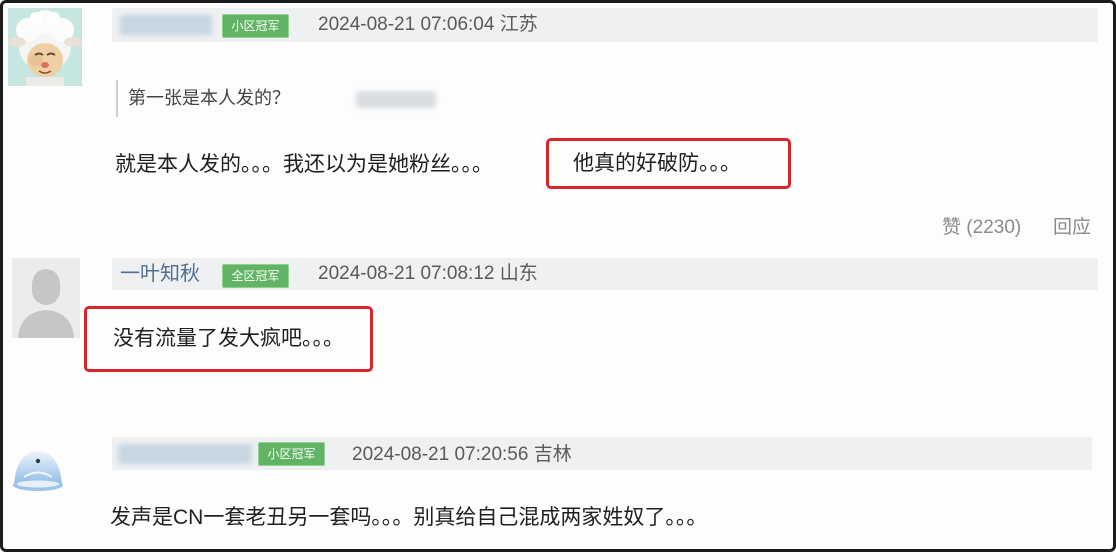  I want to click on comment-text: 发声是CN一套老丑另一套吗。。。别真给自己混成两家姓奴了。。。, so click(409, 517).